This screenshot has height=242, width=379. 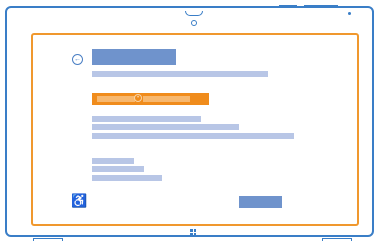 I want to click on power-button, so click(x=321, y=6).